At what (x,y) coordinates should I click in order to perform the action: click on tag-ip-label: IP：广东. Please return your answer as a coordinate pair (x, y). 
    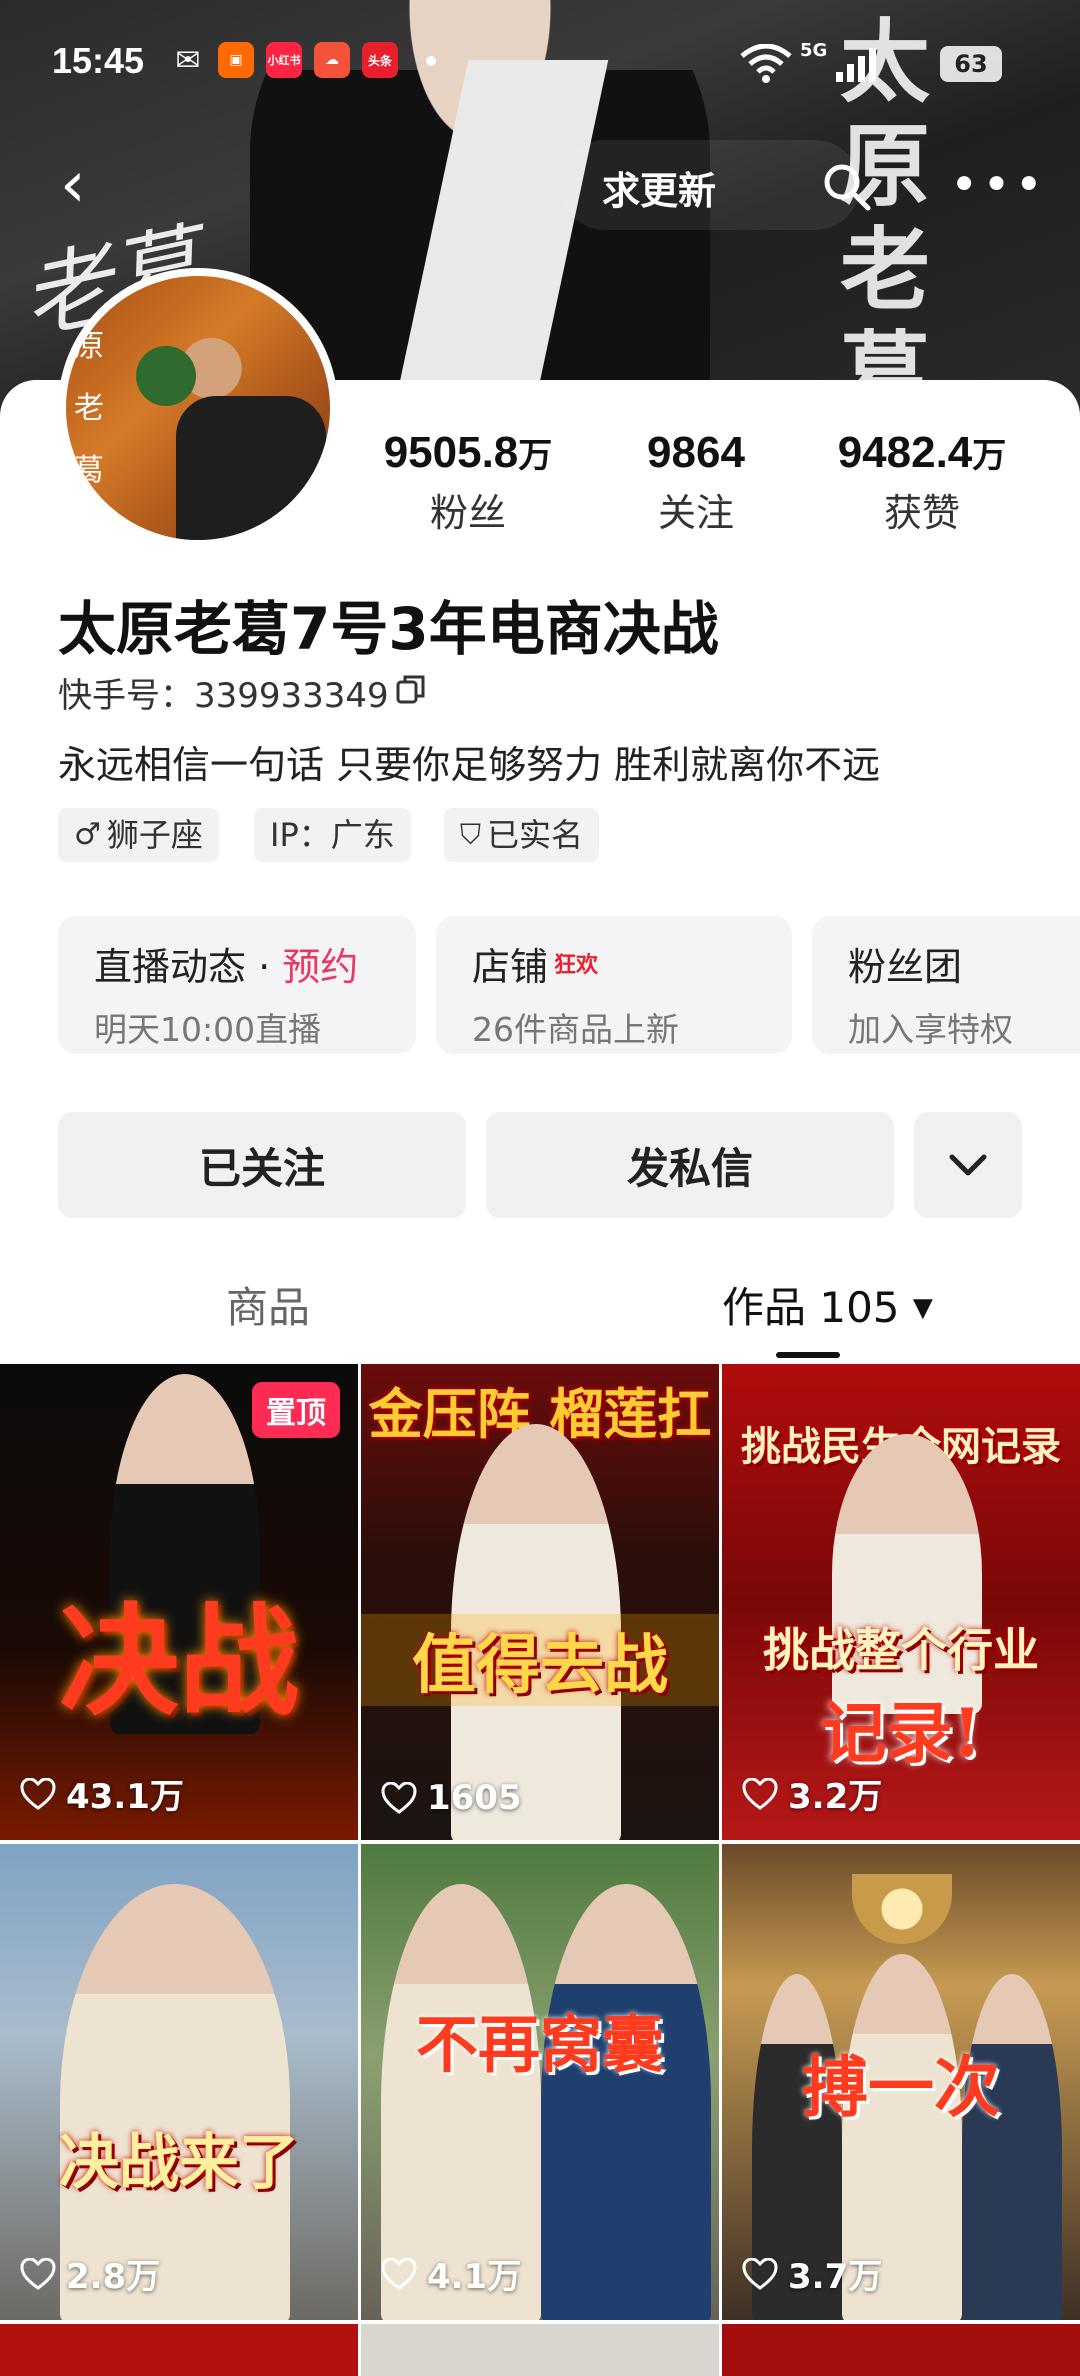
    Looking at the image, I should click on (332, 835).